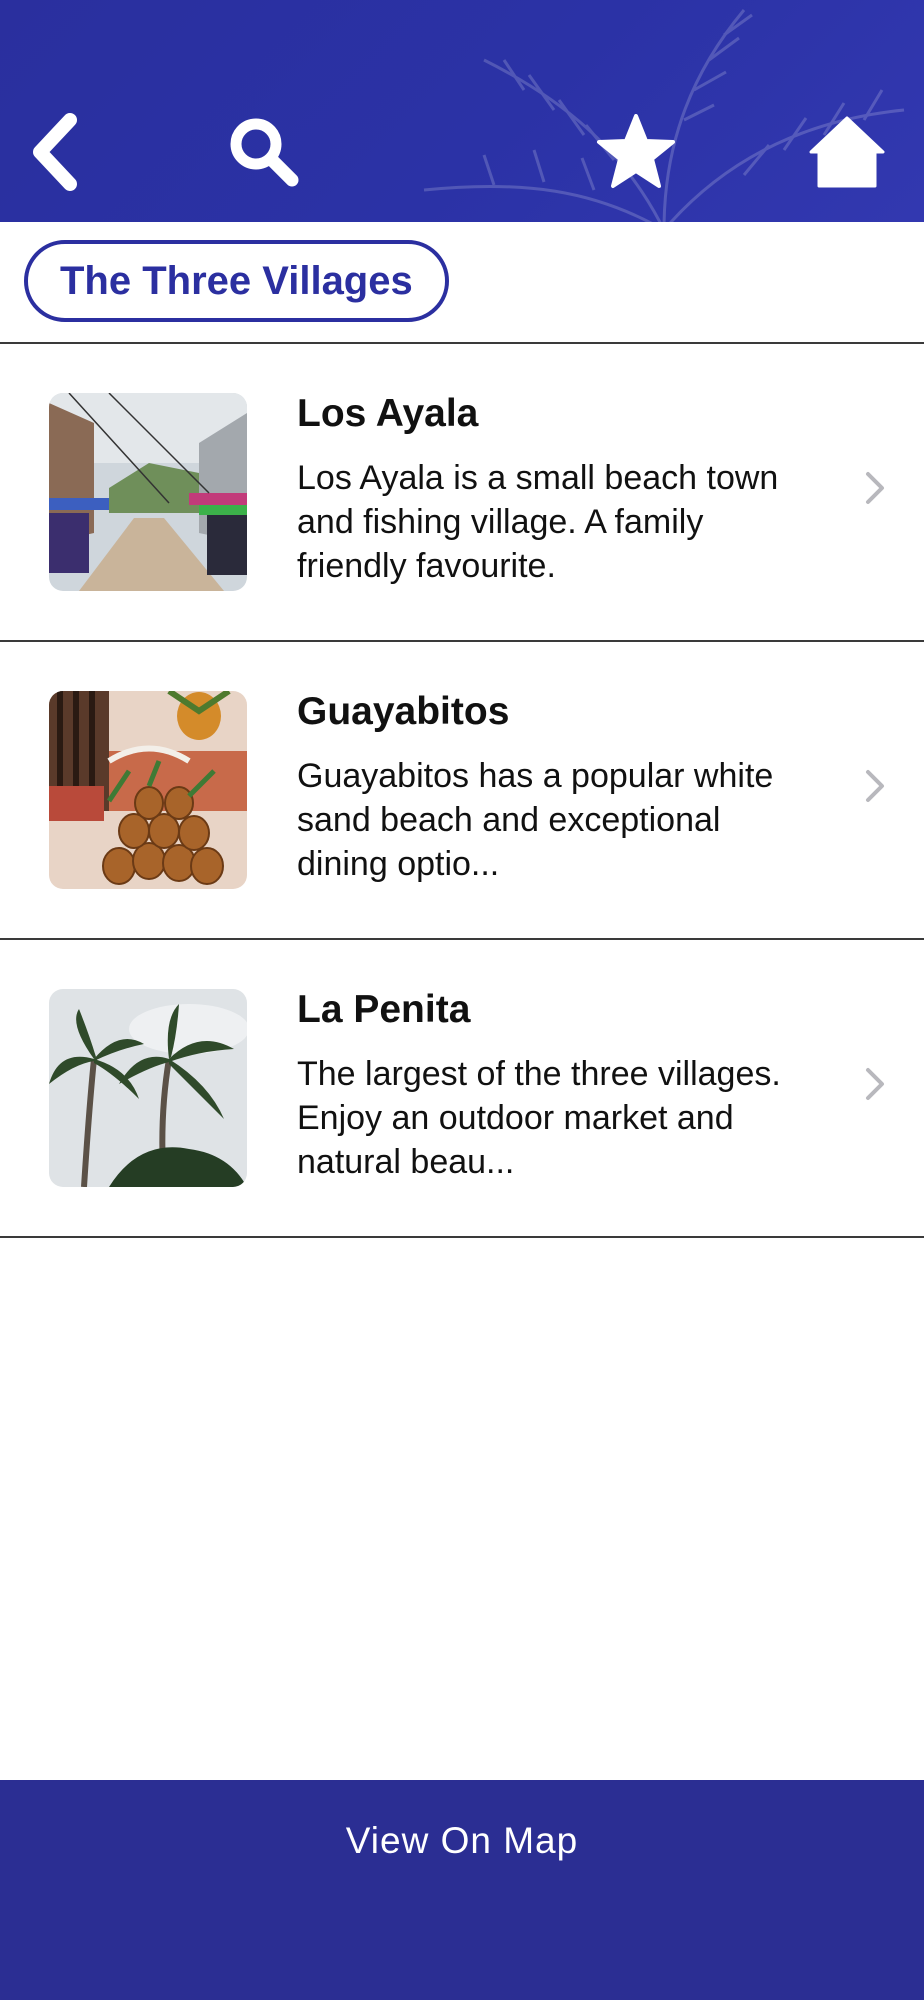 This screenshot has height=2000, width=924. I want to click on star-icon, so click(636, 151).